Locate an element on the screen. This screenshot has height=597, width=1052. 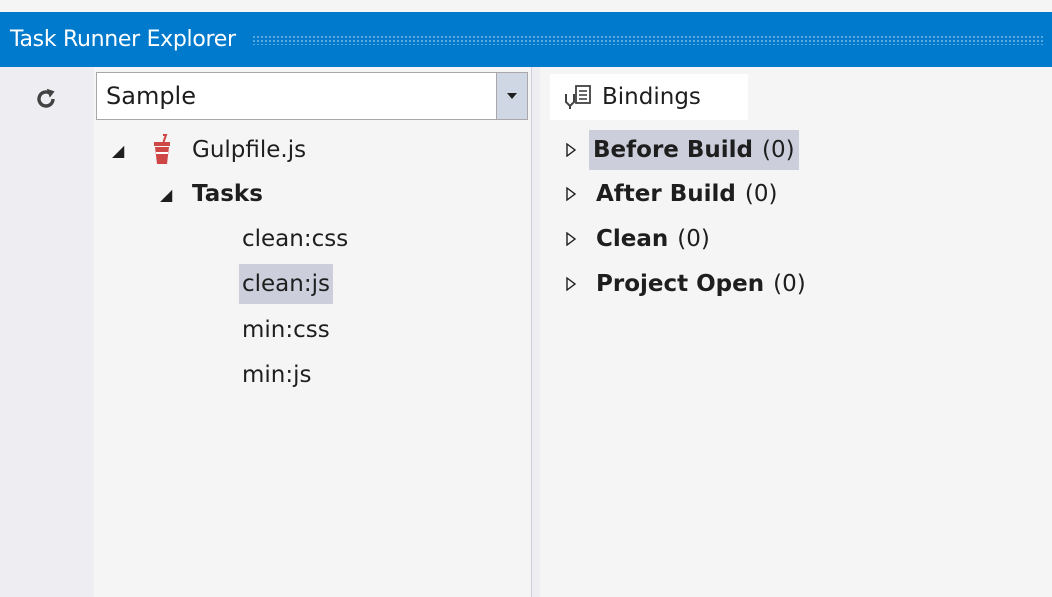
binding-name: After Build is located at coordinates (666, 194).